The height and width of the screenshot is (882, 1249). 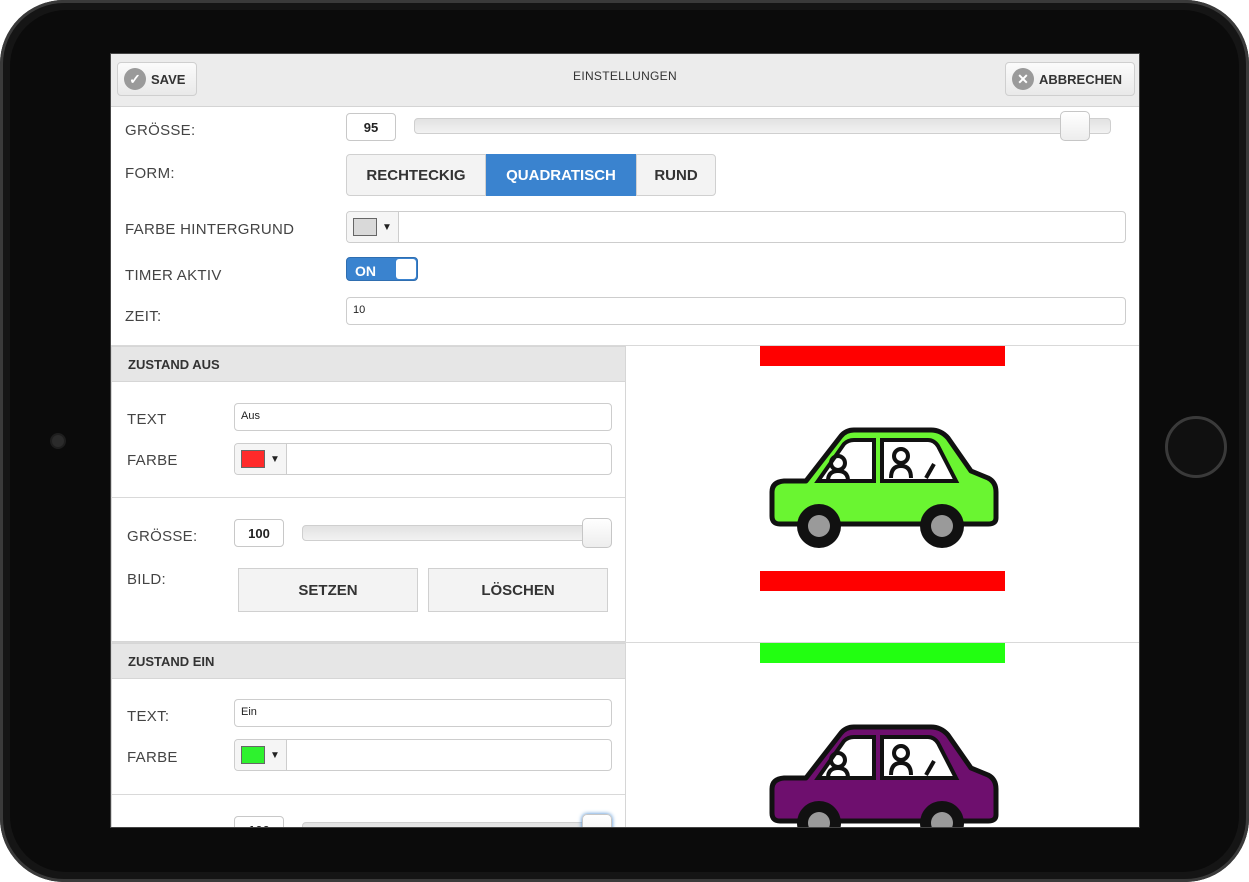 What do you see at coordinates (152, 460) in the screenshot?
I see `state-off-color-label: FARBE` at bounding box center [152, 460].